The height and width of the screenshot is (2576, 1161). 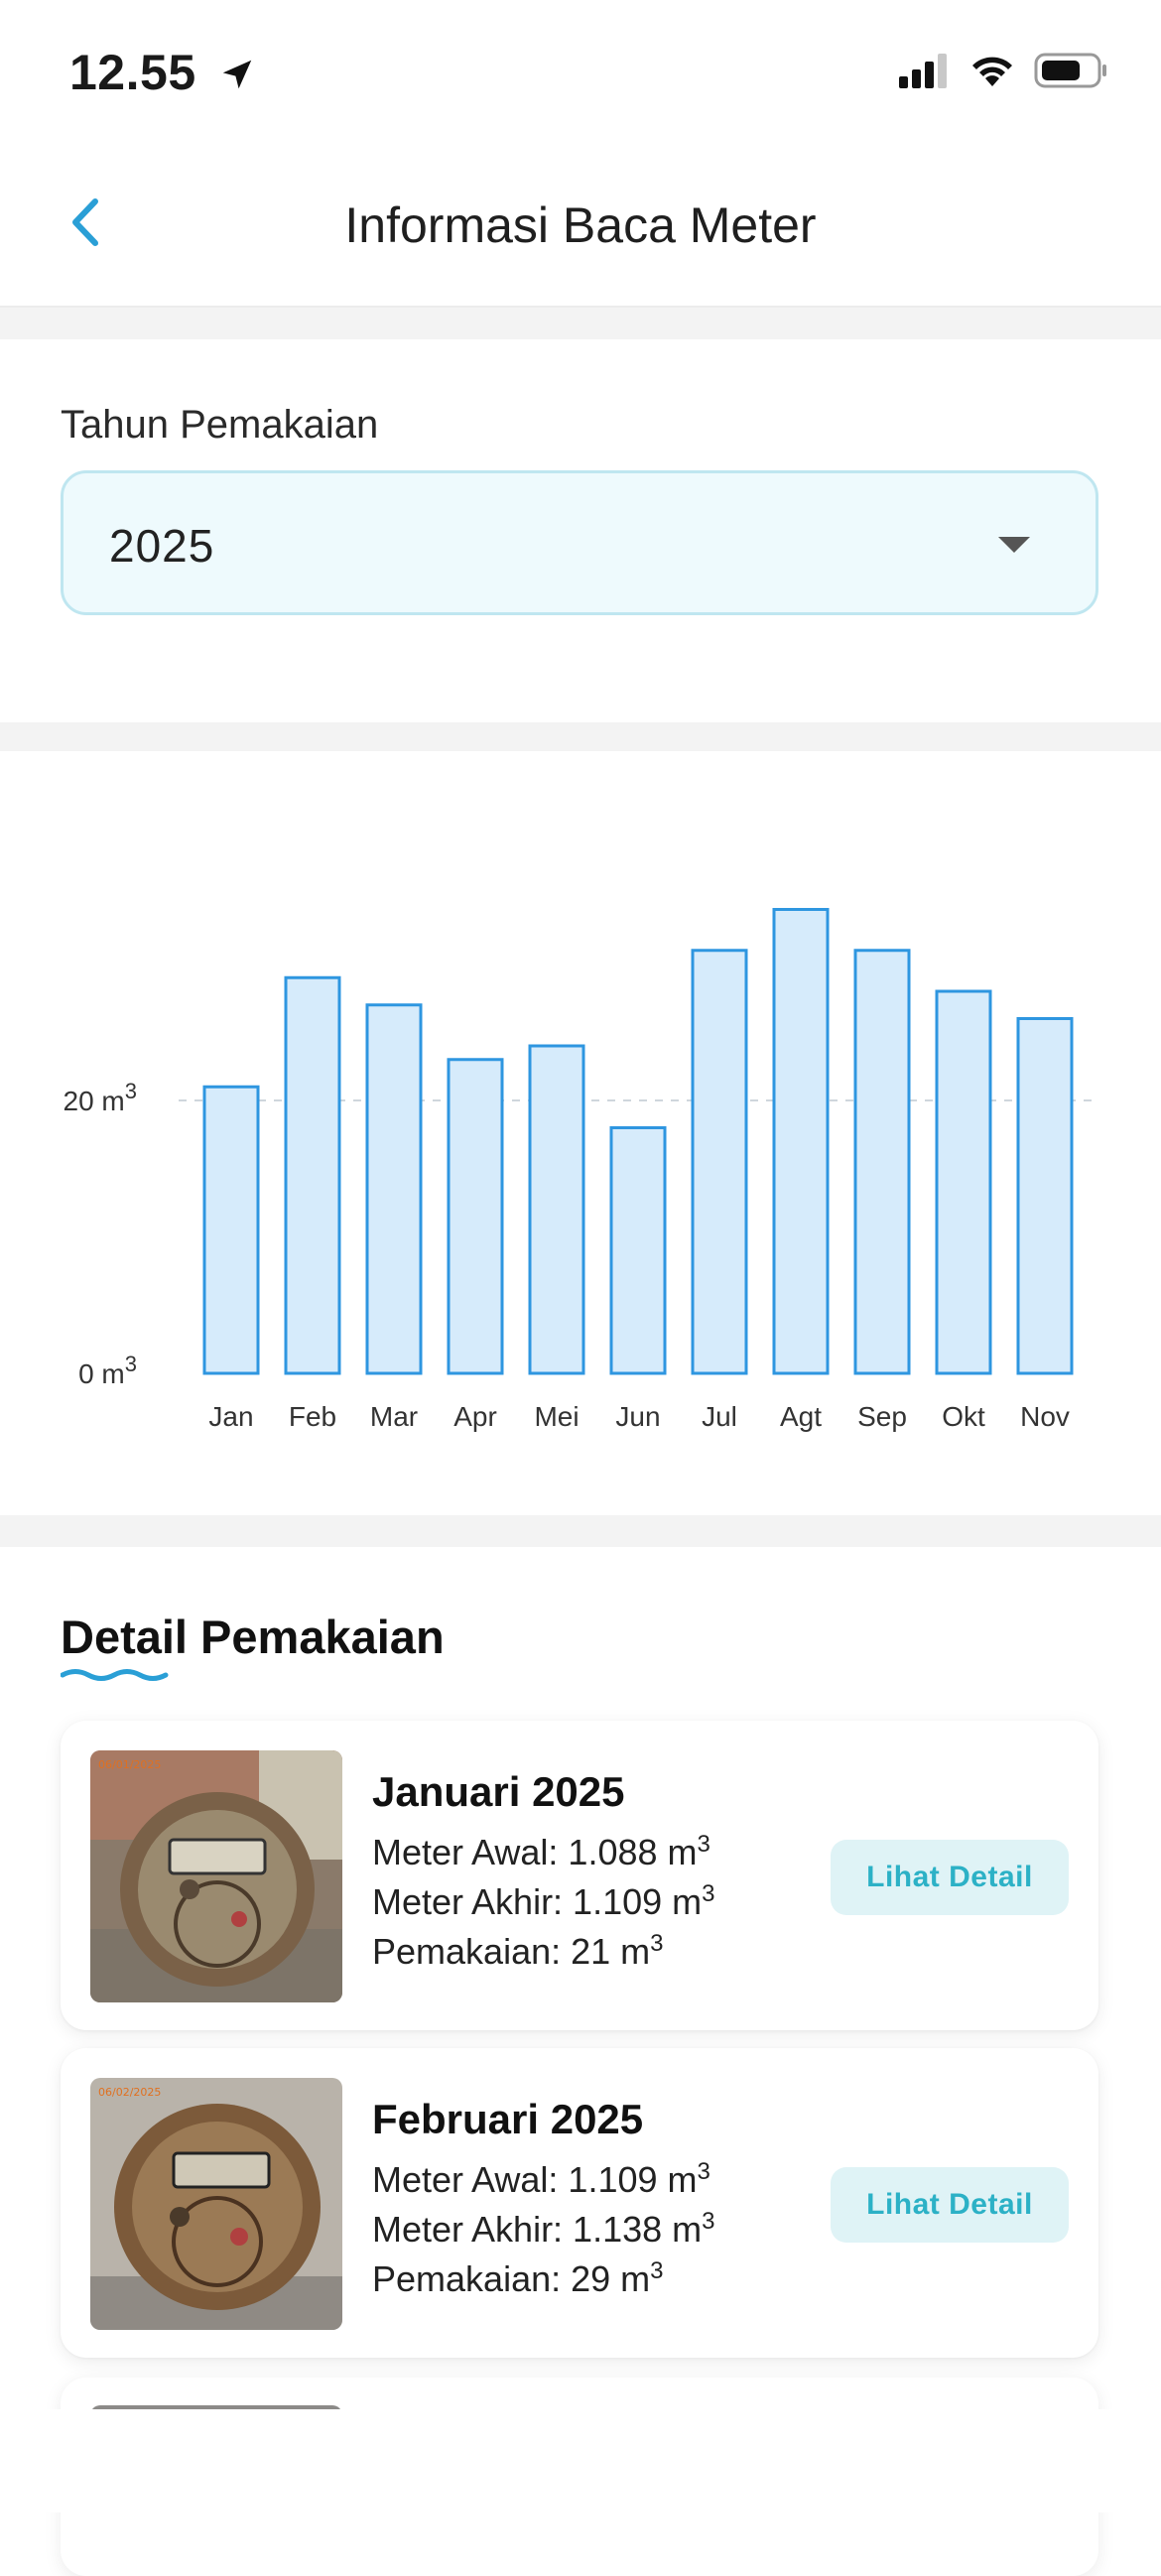 I want to click on title-underline-wave, so click(x=115, y=1675).